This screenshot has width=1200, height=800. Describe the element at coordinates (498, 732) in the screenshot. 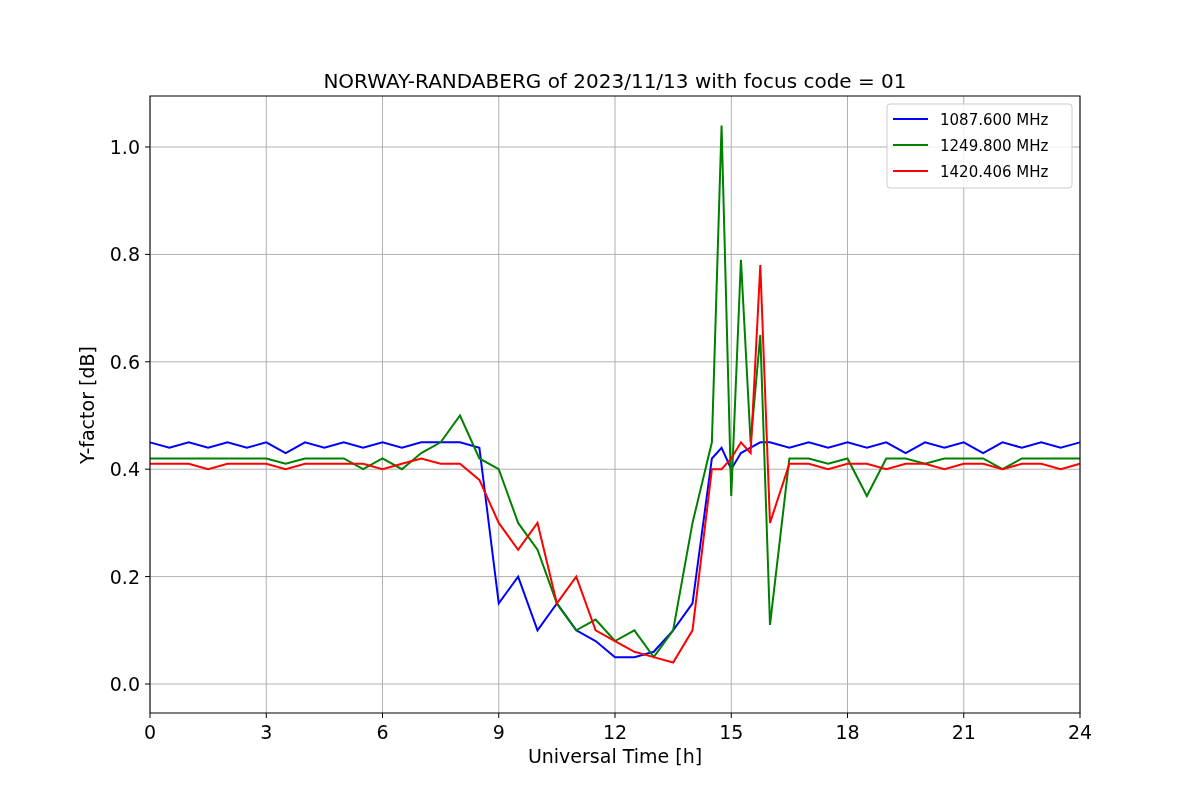

I see `x-tick-label: 9` at that location.